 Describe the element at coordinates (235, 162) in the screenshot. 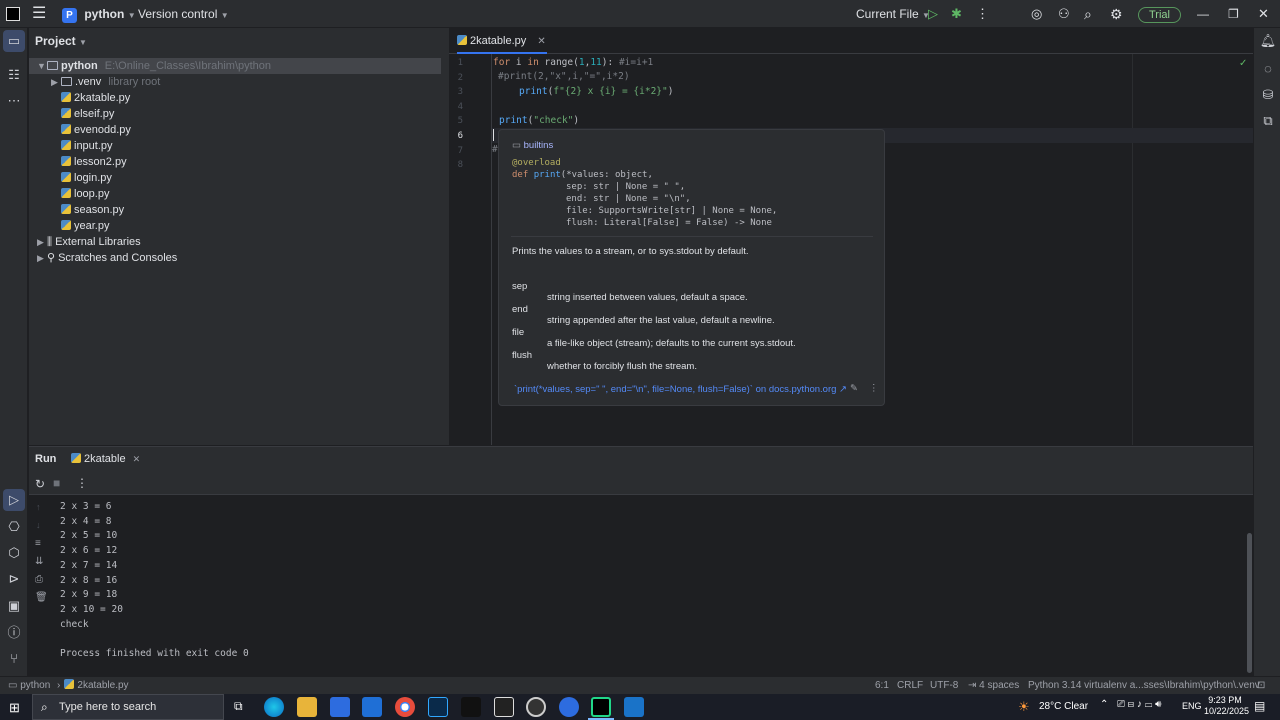

I see `tree-file-item: lesson2.py` at that location.